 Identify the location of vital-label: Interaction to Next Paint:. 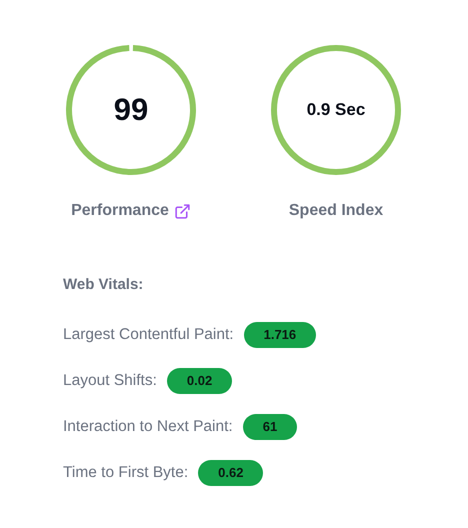
(148, 427).